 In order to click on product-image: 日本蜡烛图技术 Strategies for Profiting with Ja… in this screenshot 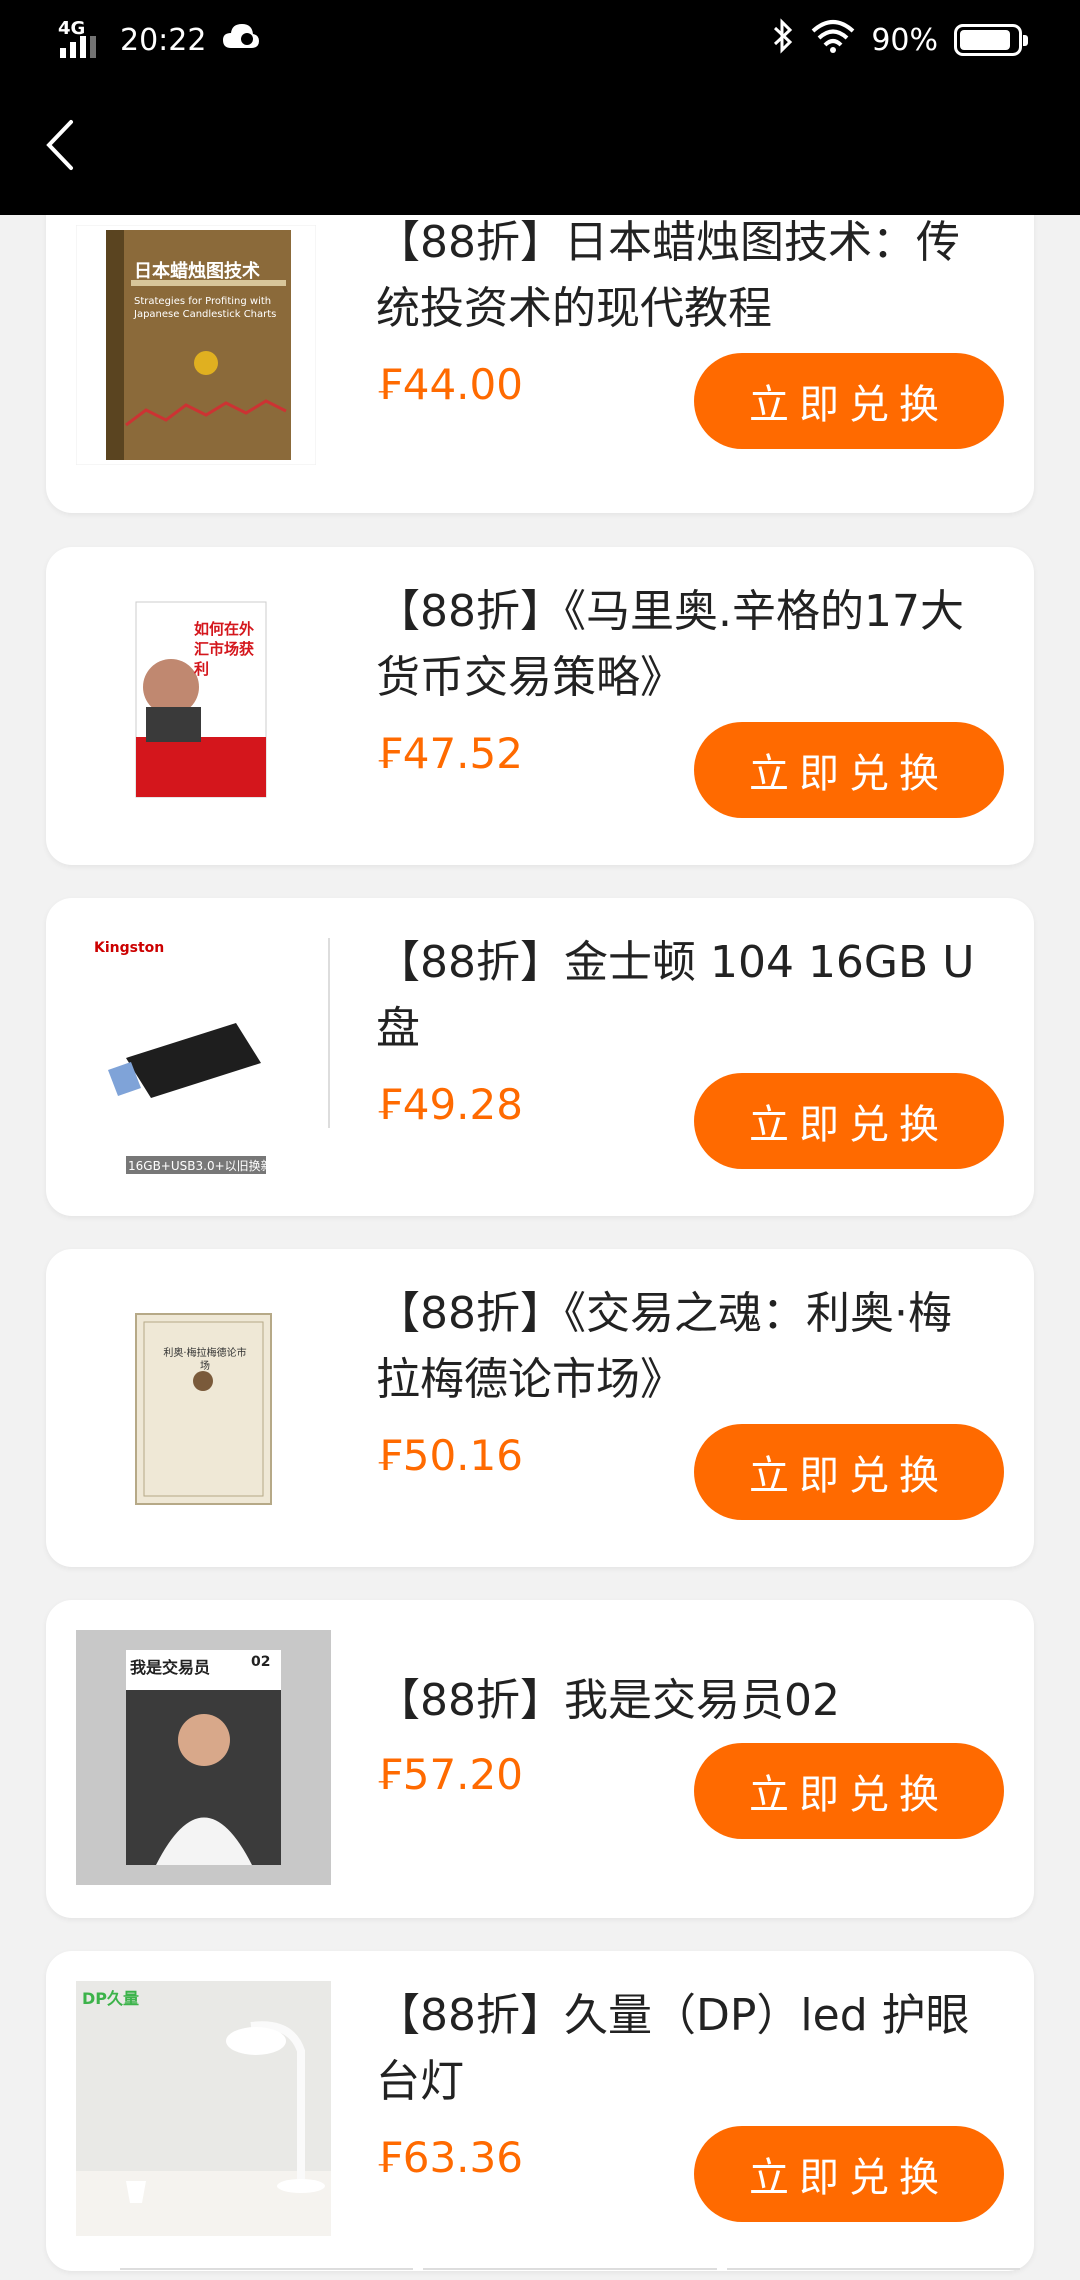, I will do `click(196, 352)`.